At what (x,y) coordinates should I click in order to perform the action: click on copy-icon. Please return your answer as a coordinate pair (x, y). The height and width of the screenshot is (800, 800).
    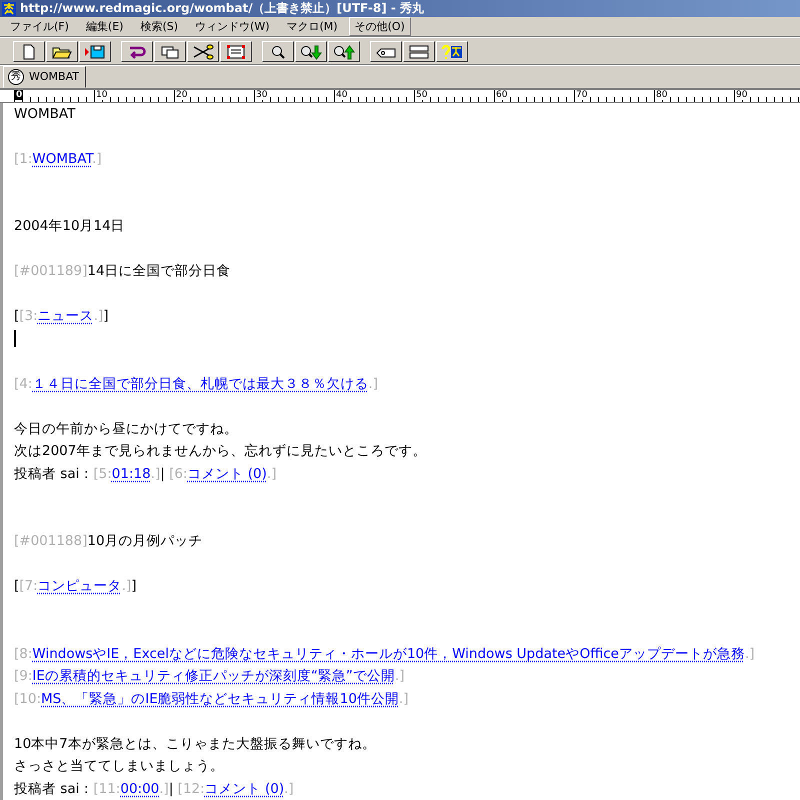
    Looking at the image, I should click on (170, 52).